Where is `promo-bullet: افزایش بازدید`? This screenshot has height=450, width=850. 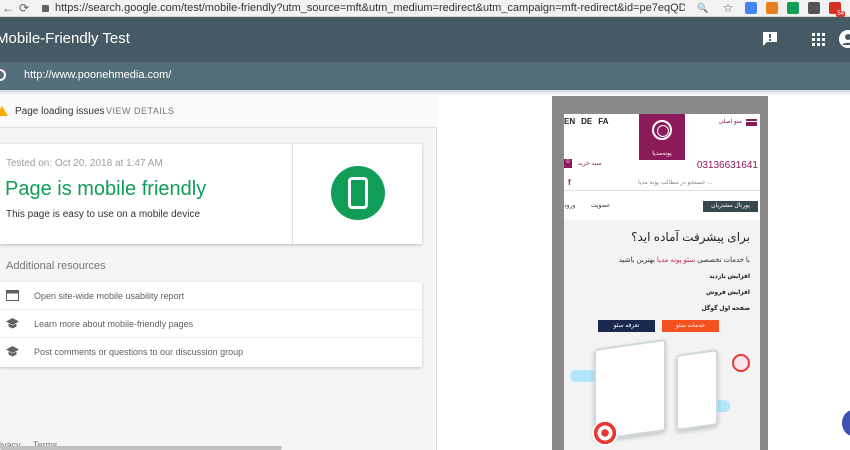
promo-bullet: افزایش بازدید is located at coordinates (729, 277).